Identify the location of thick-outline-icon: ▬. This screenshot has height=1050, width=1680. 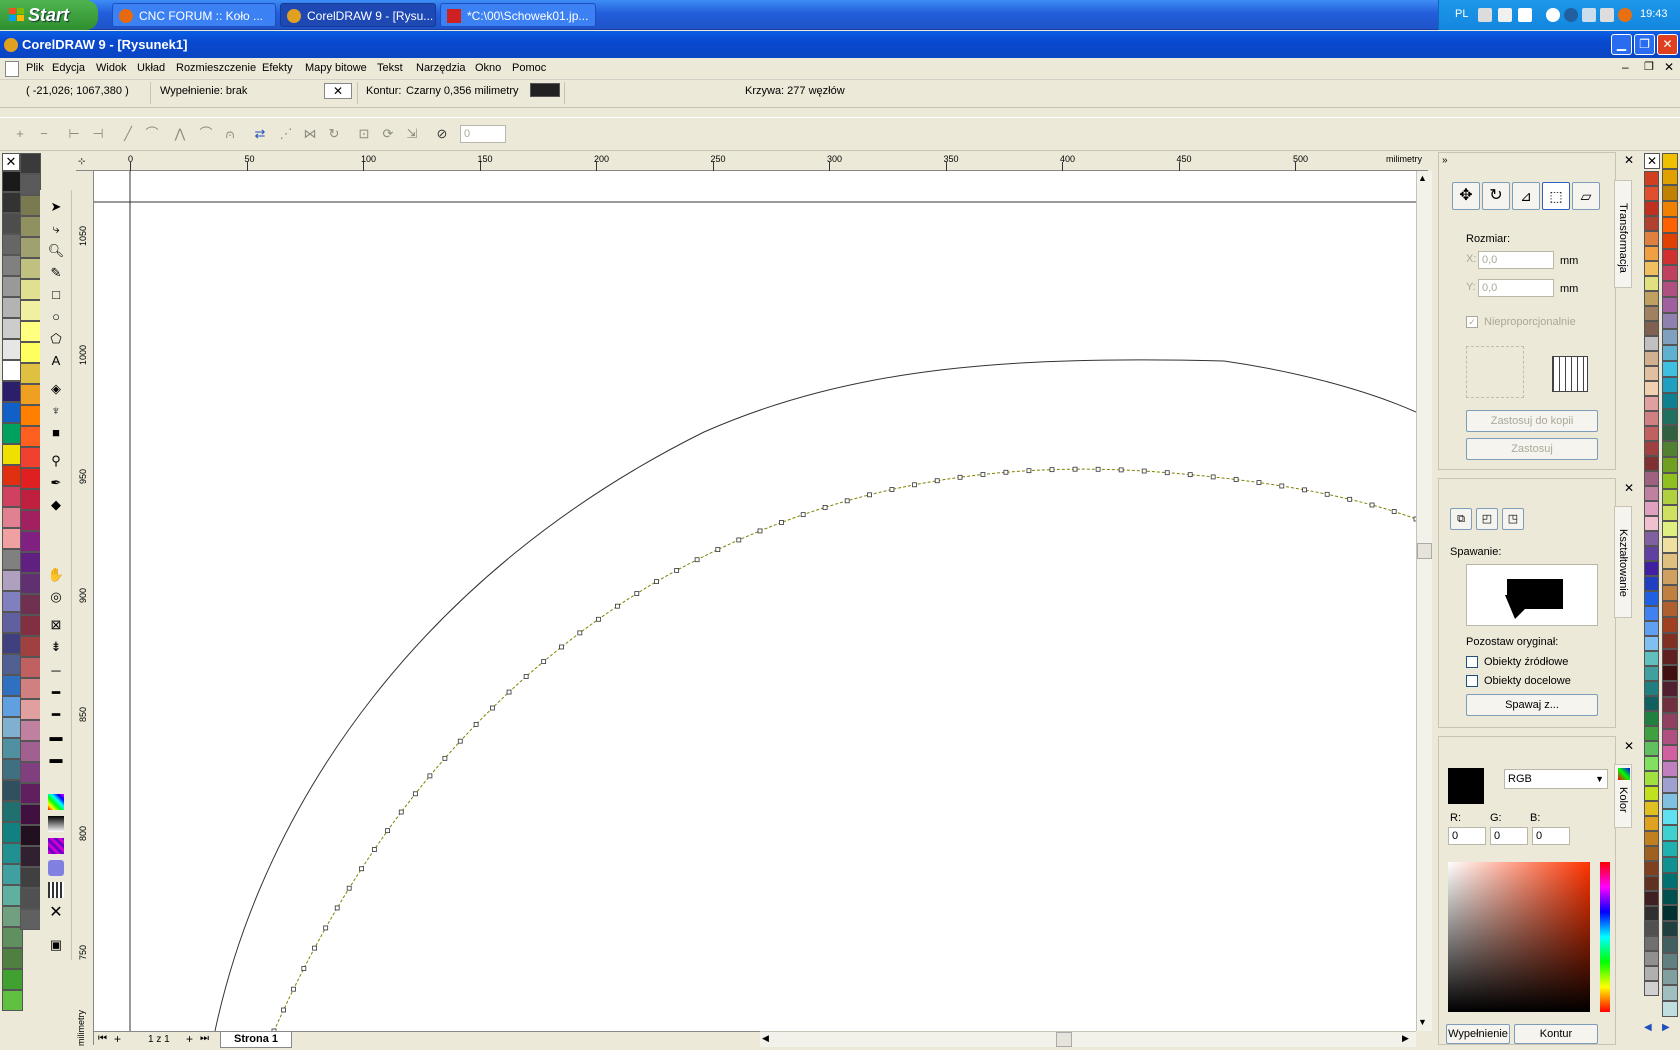
(56, 737).